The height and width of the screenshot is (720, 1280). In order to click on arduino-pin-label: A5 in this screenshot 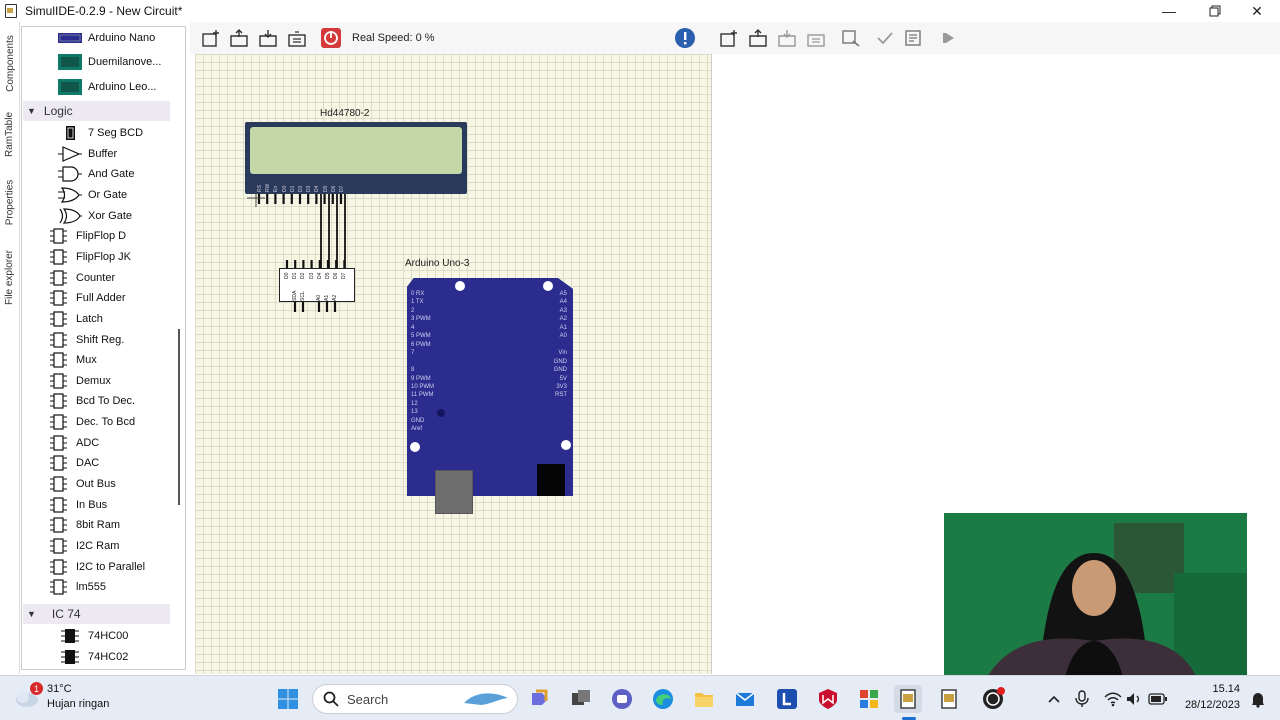, I will do `click(563, 294)`.